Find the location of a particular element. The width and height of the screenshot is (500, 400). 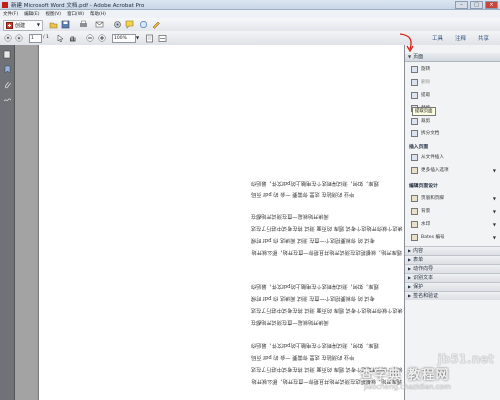

protection-section-label: 保护 is located at coordinates (418, 287).